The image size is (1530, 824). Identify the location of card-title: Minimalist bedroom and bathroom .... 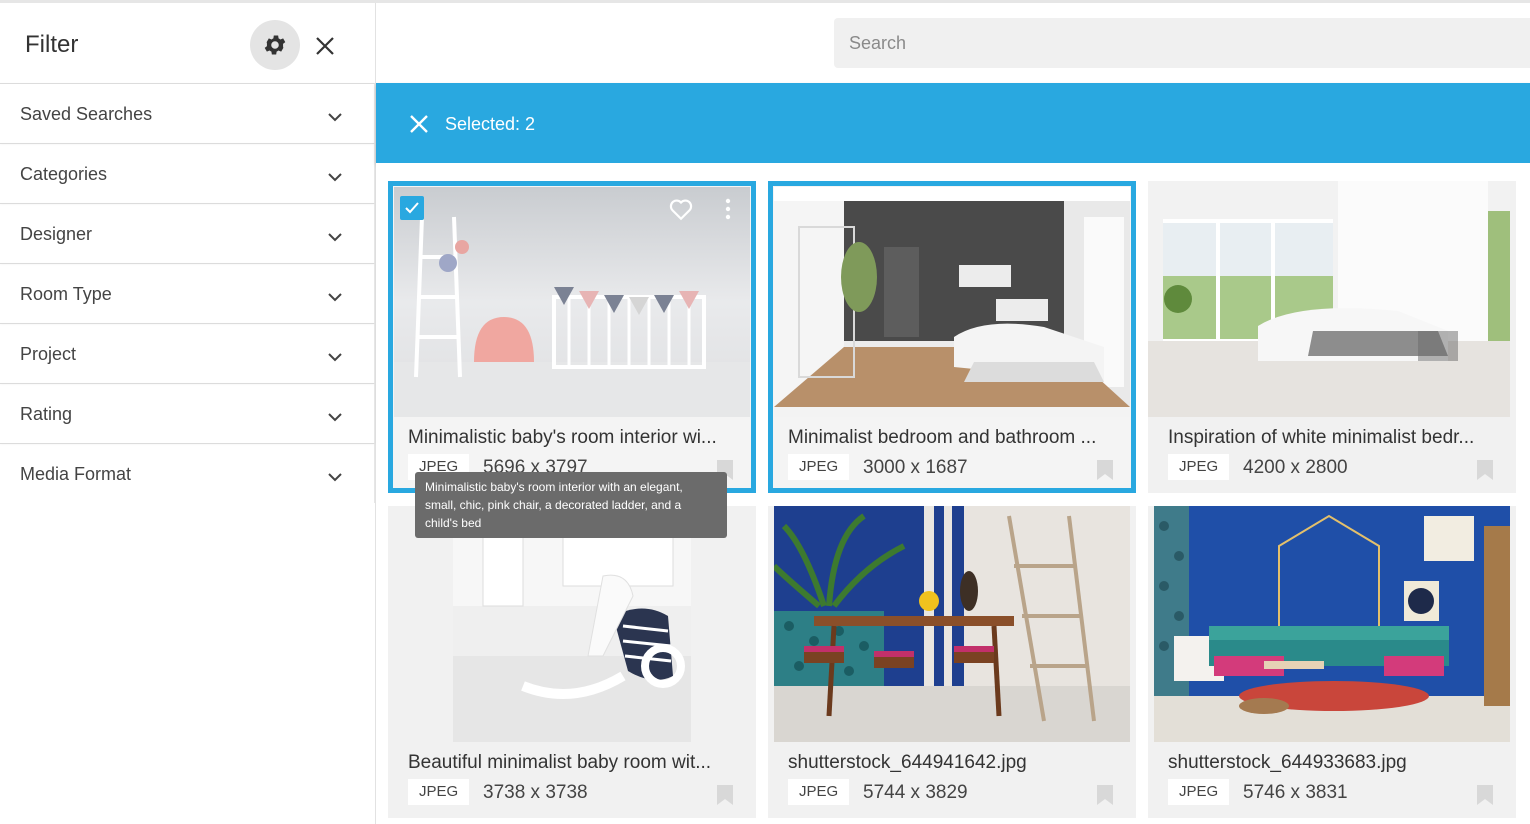
(942, 437).